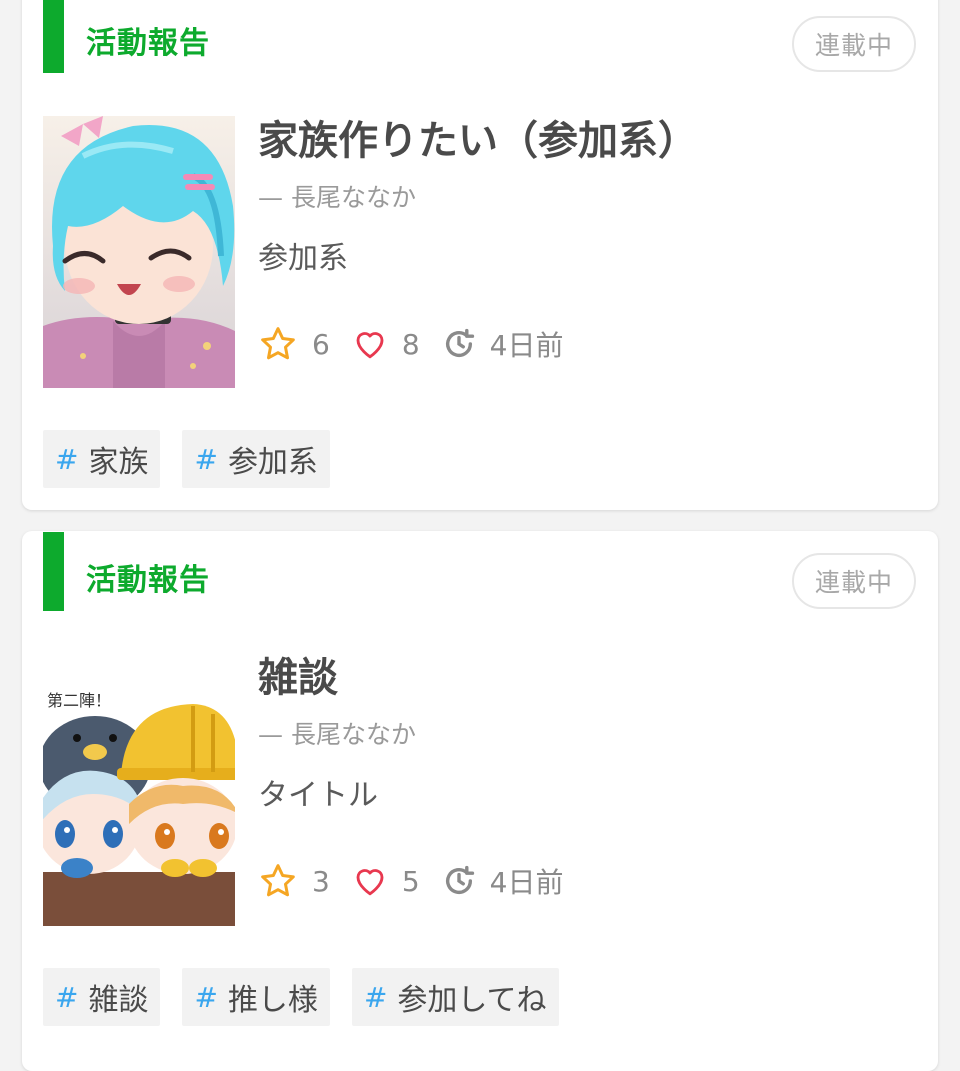 This screenshot has width=960, height=1071. I want to click on tag-chip: # 参加系, so click(256, 459).